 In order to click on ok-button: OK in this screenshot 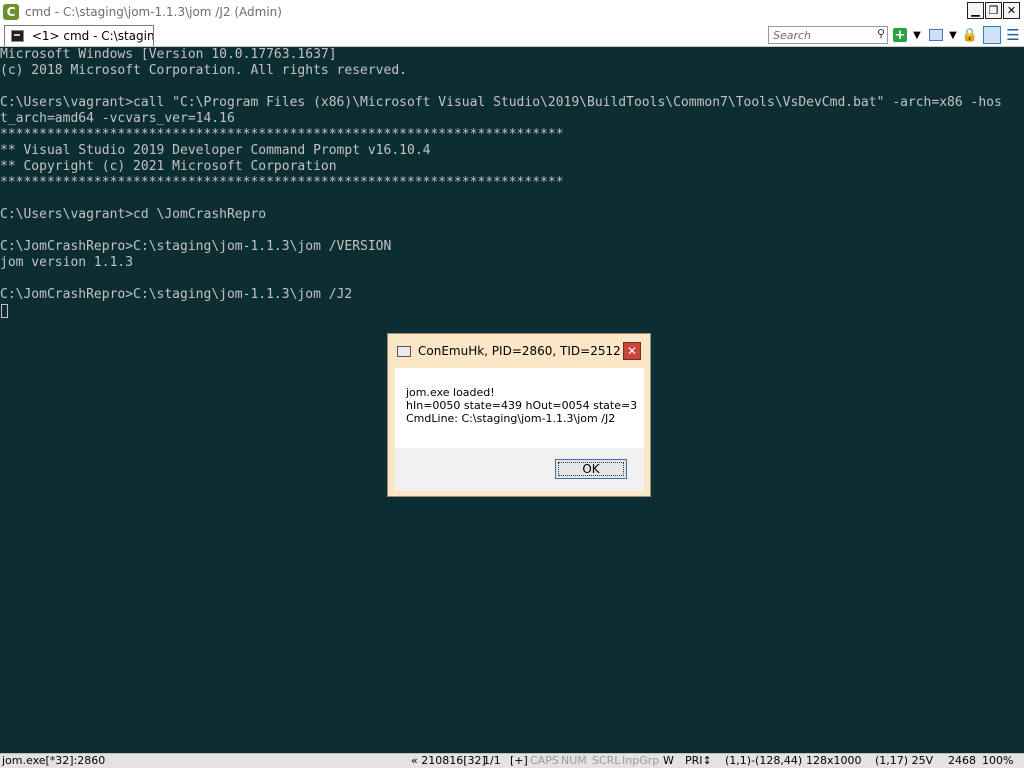, I will do `click(591, 469)`.